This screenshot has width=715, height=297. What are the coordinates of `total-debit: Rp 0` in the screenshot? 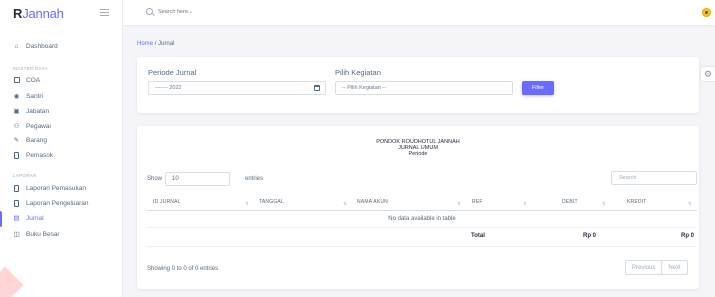 It's located at (590, 236).